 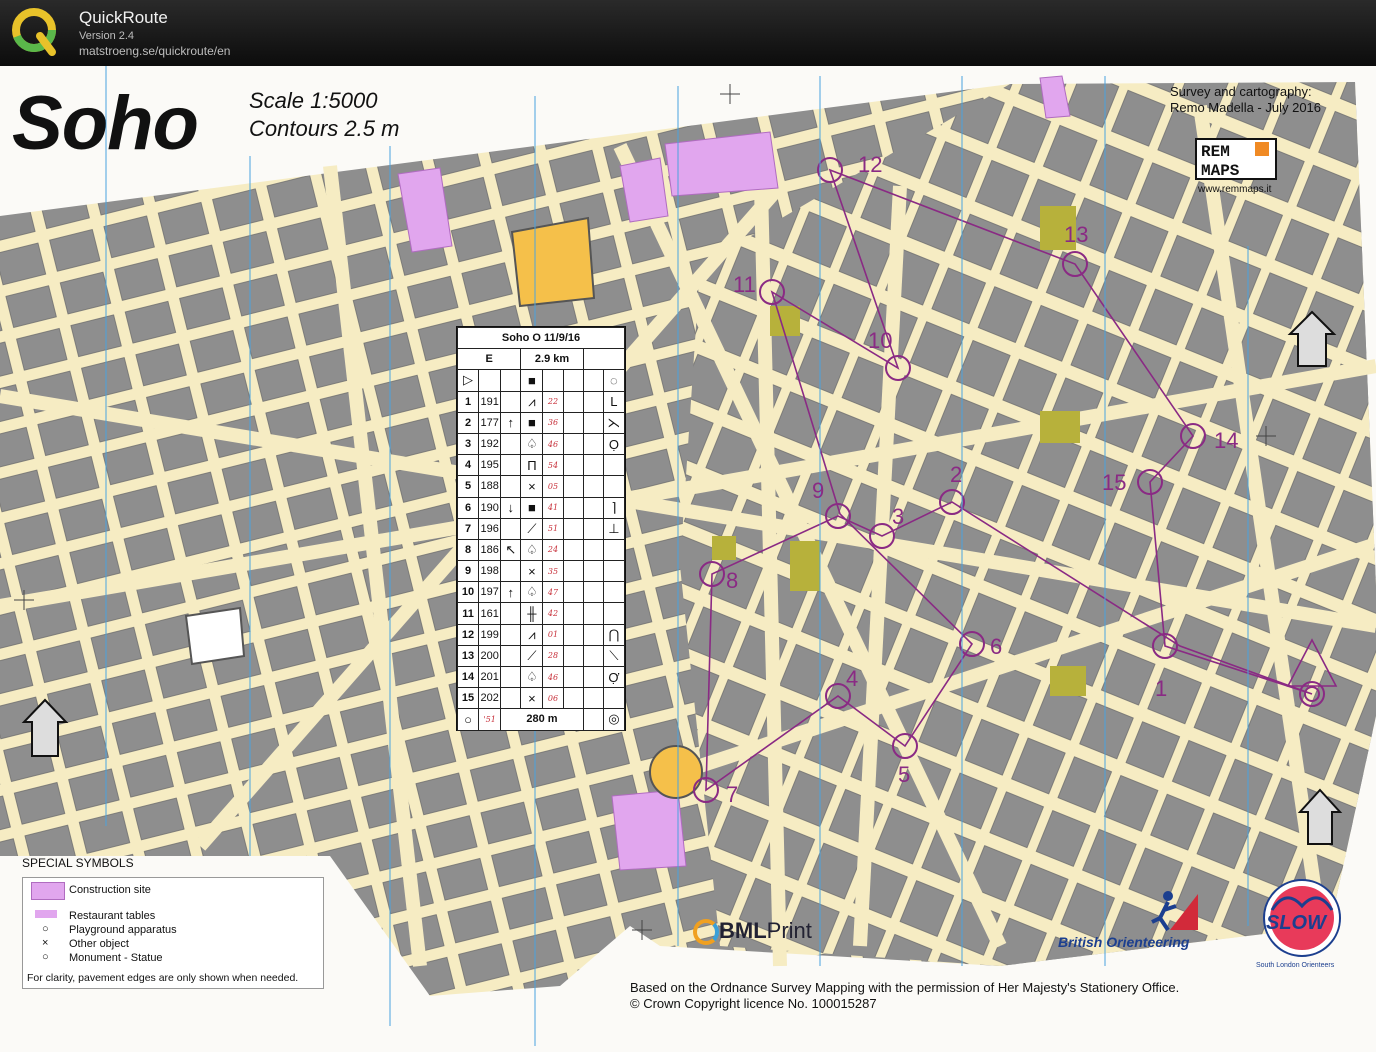 What do you see at coordinates (490, 528) in the screenshot?
I see `cd-code: 196` at bounding box center [490, 528].